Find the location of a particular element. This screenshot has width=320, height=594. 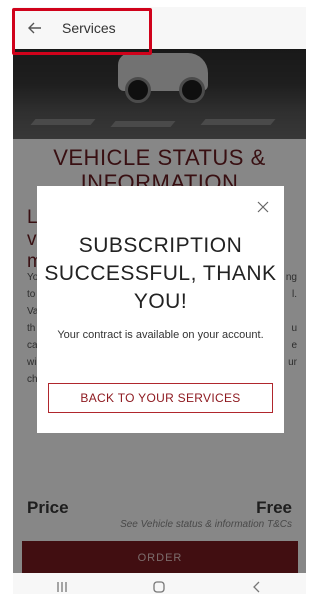

home-icon is located at coordinates (159, 585).